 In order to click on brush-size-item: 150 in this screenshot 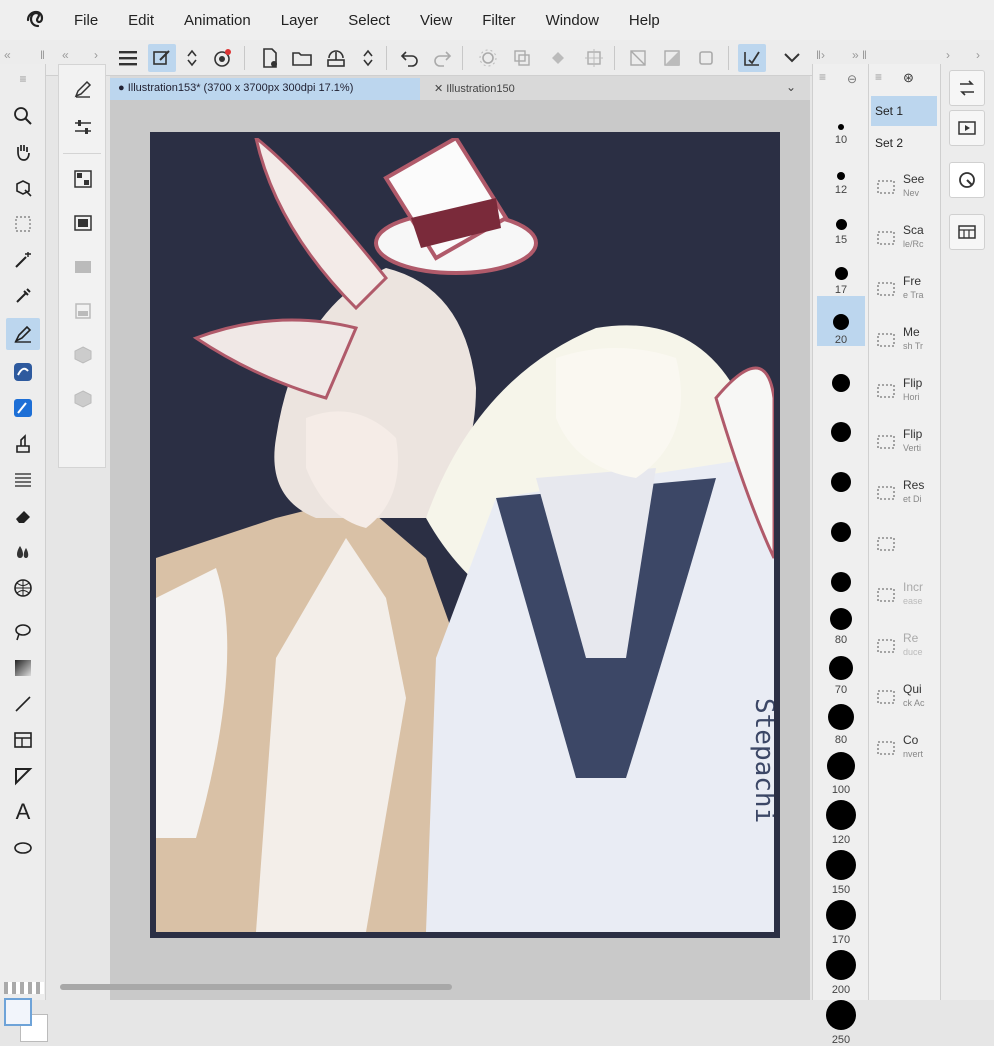, I will do `click(841, 871)`.